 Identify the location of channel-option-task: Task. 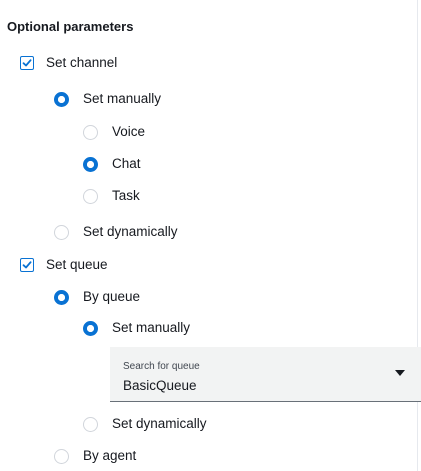
(111, 196).